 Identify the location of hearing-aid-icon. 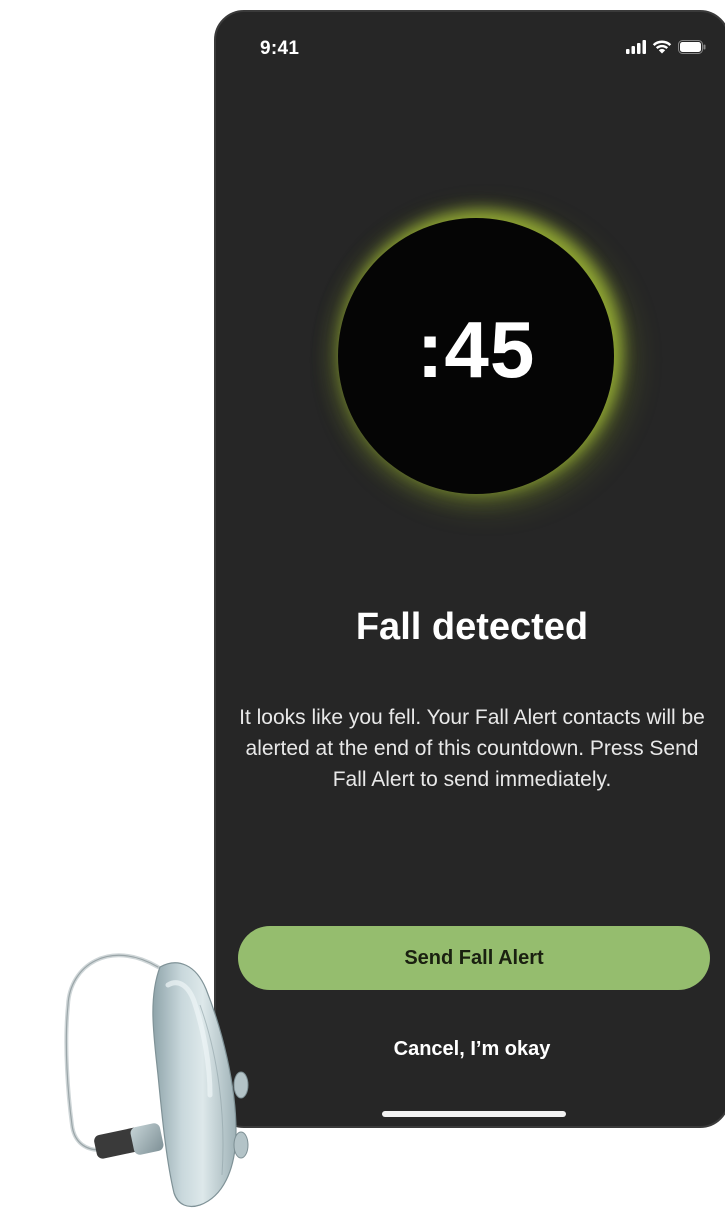
(165, 1077).